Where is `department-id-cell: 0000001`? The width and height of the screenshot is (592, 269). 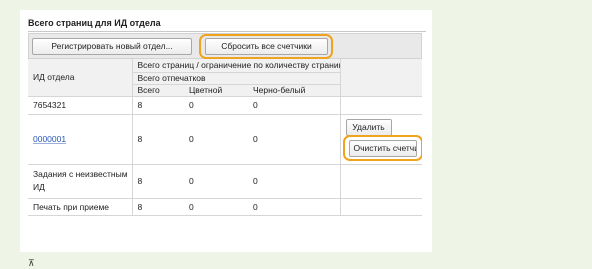 department-id-cell: 0000001 is located at coordinates (80, 139).